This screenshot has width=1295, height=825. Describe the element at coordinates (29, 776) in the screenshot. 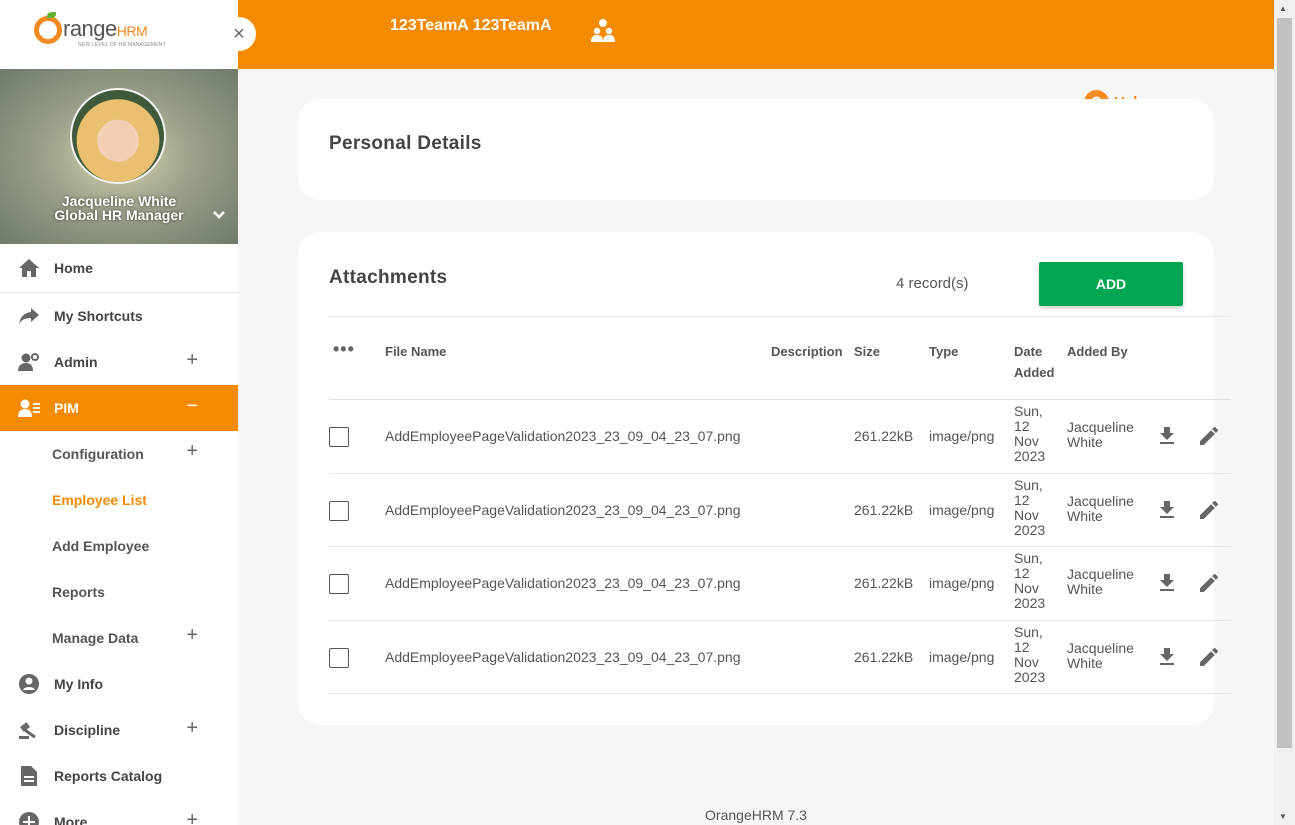

I see `document-icon` at that location.